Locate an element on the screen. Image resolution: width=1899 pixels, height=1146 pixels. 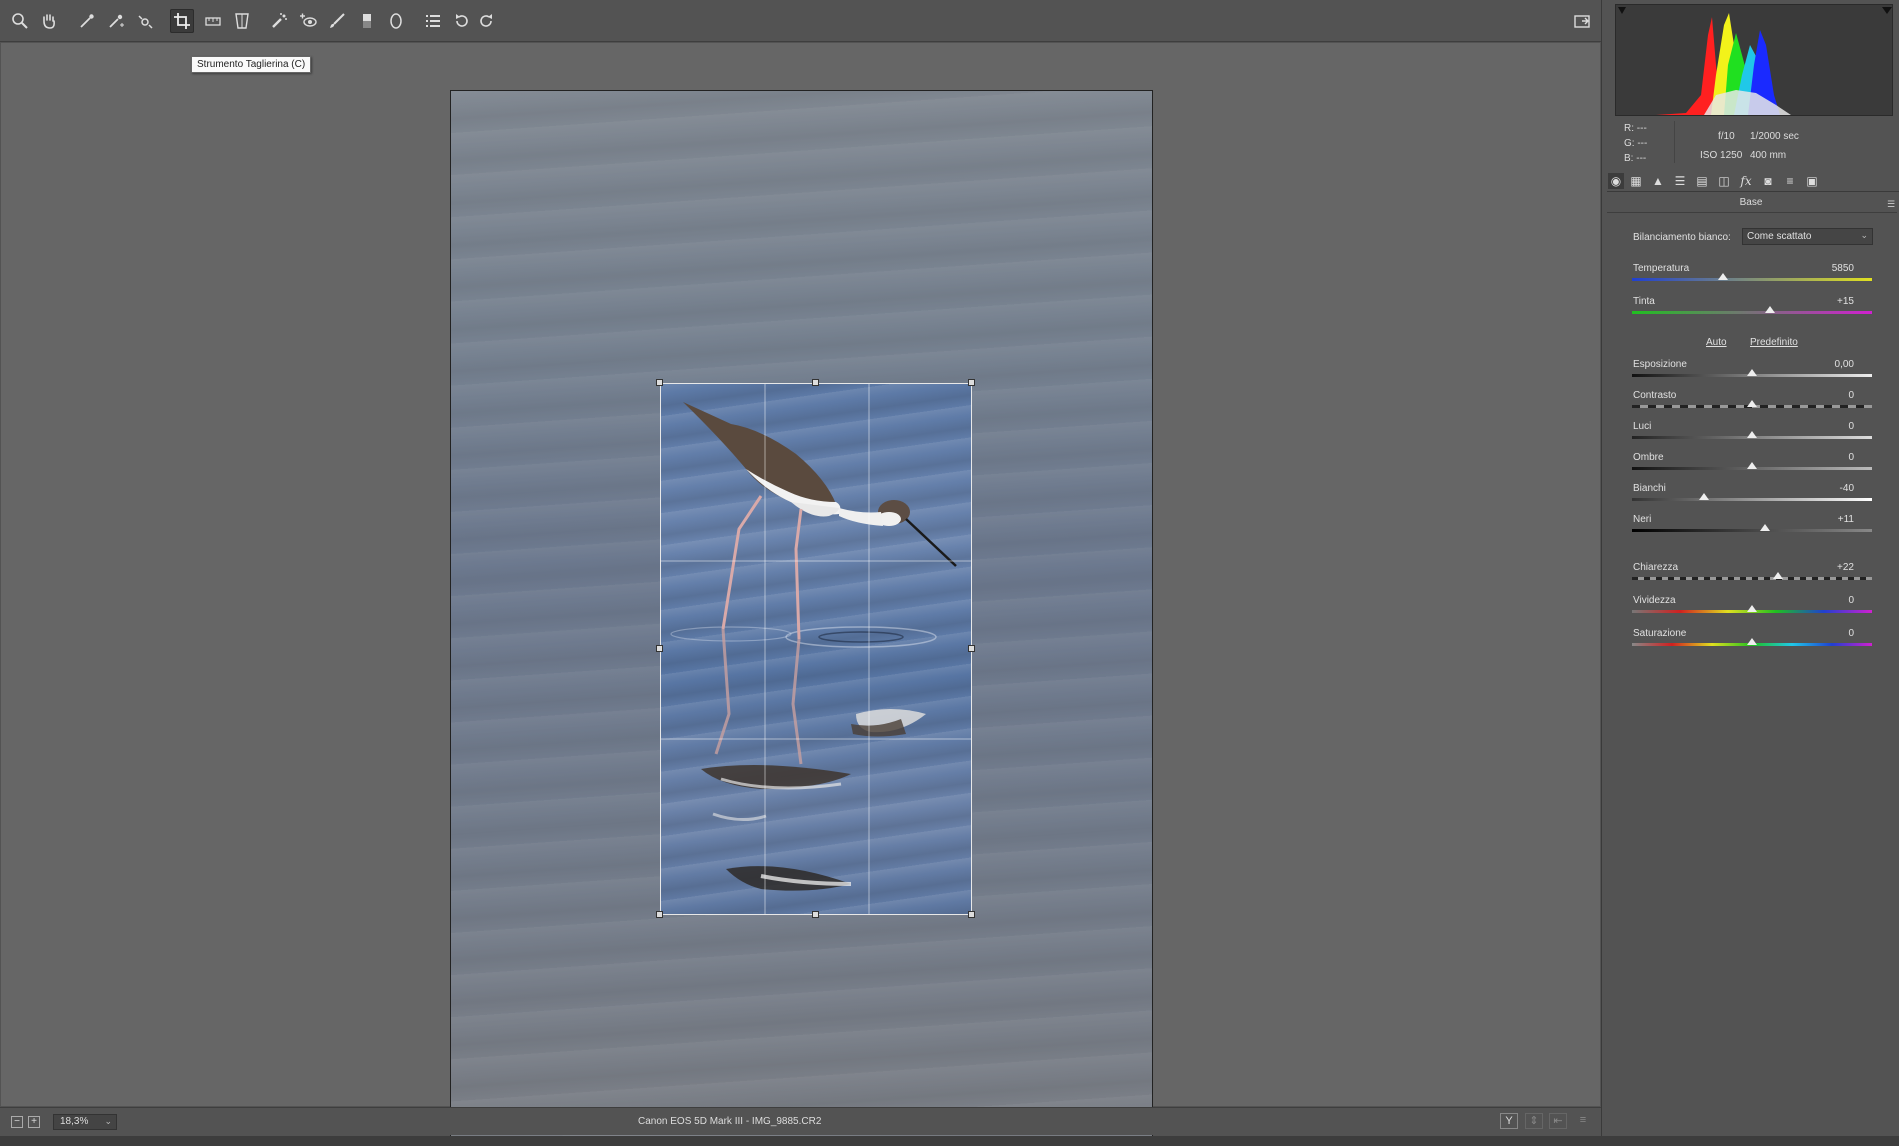
histogram is located at coordinates (1754, 60).